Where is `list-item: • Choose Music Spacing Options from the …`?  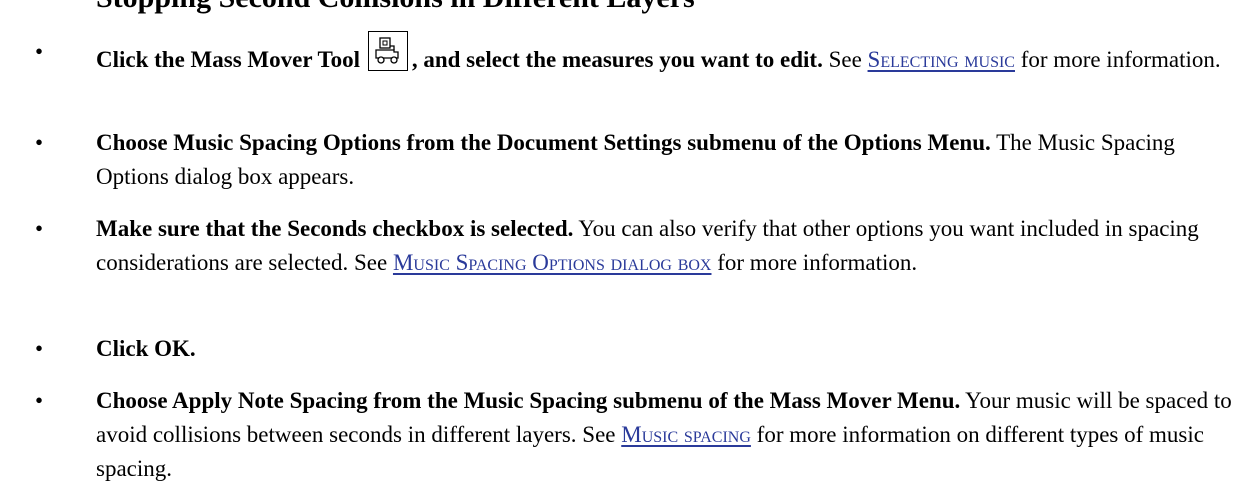 list-item: • Choose Music Spacing Options from the … is located at coordinates (641, 160).